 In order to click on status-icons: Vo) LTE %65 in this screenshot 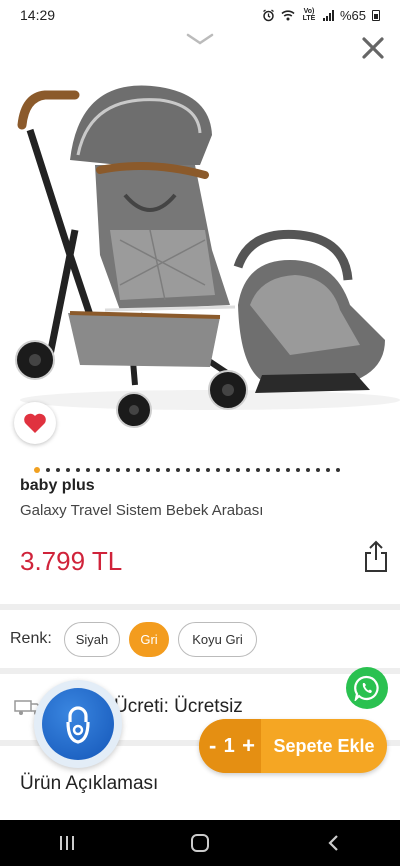, I will do `click(321, 15)`.